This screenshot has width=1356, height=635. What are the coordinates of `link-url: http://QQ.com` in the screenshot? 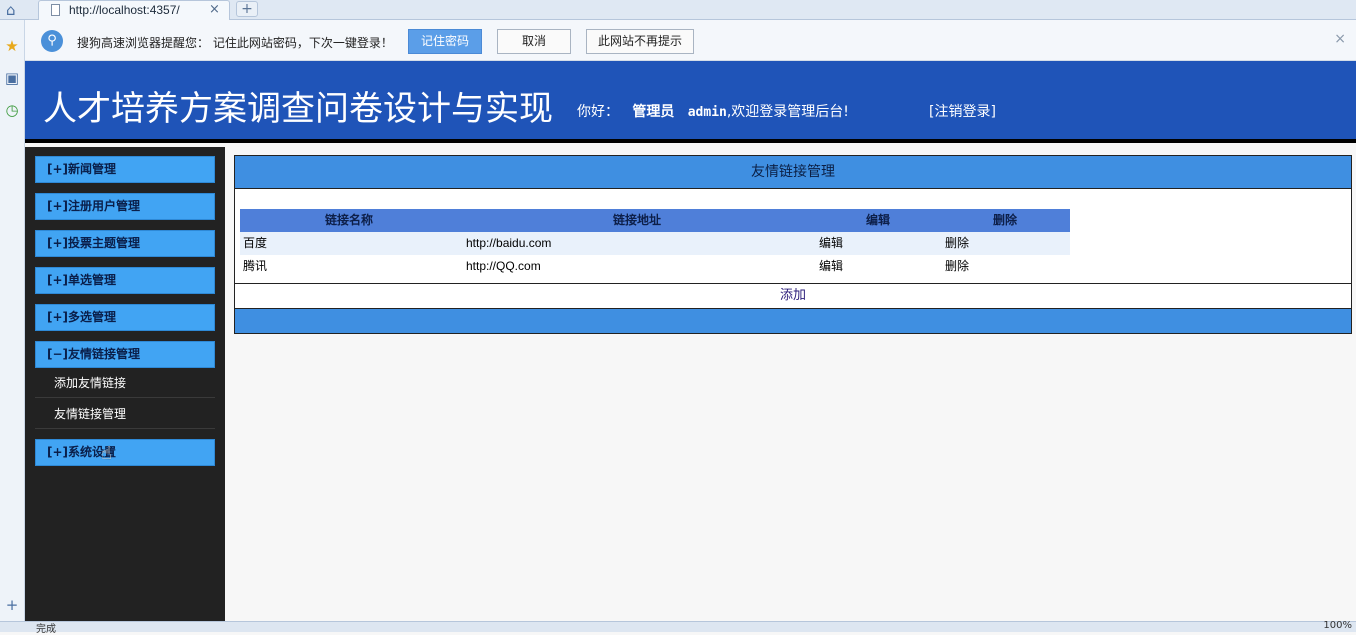 It's located at (503, 266).